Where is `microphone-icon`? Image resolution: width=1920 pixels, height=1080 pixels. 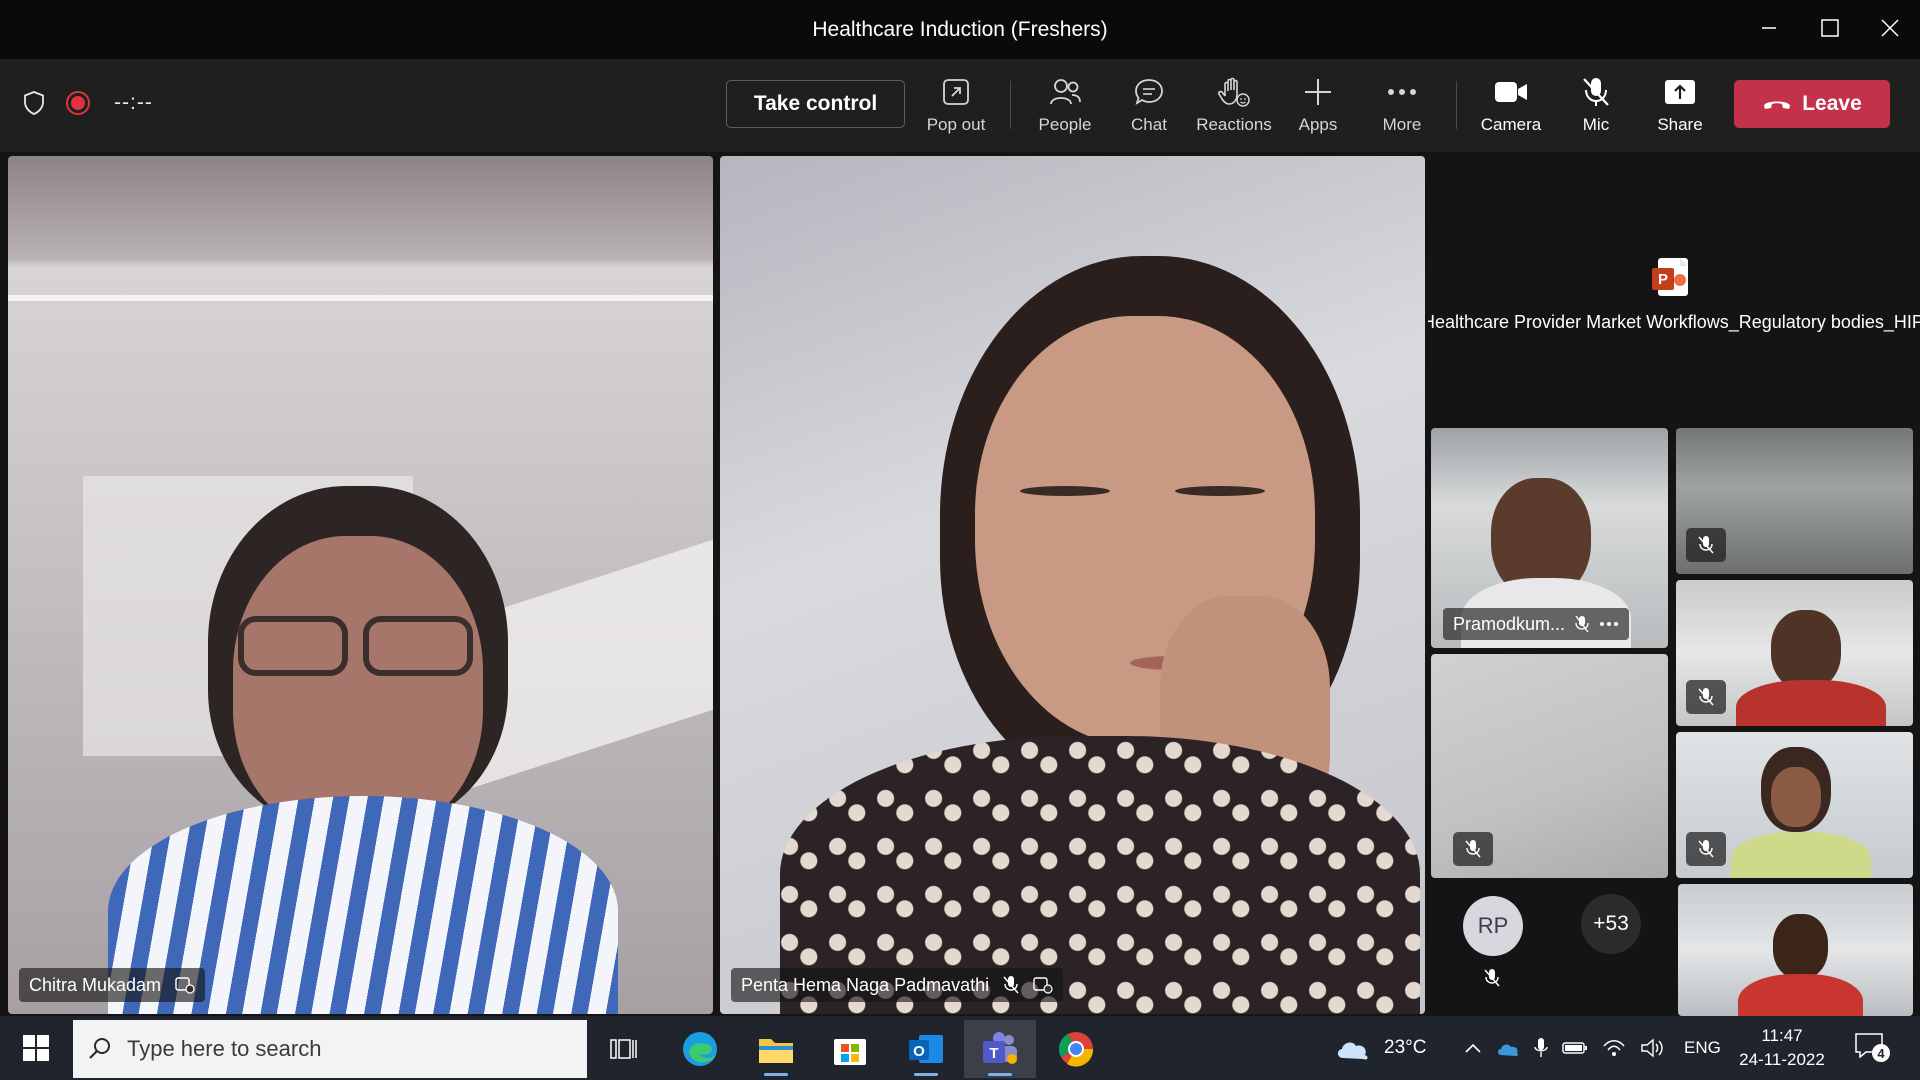
microphone-icon is located at coordinates (1541, 1048).